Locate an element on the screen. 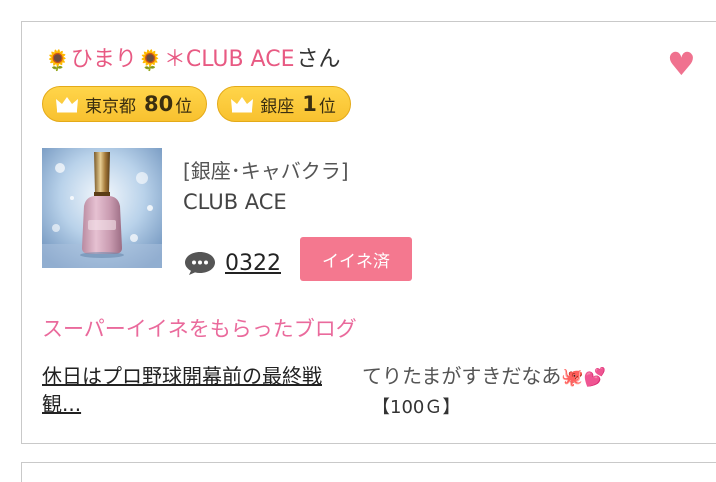  comment-count: 0322 is located at coordinates (232, 263).